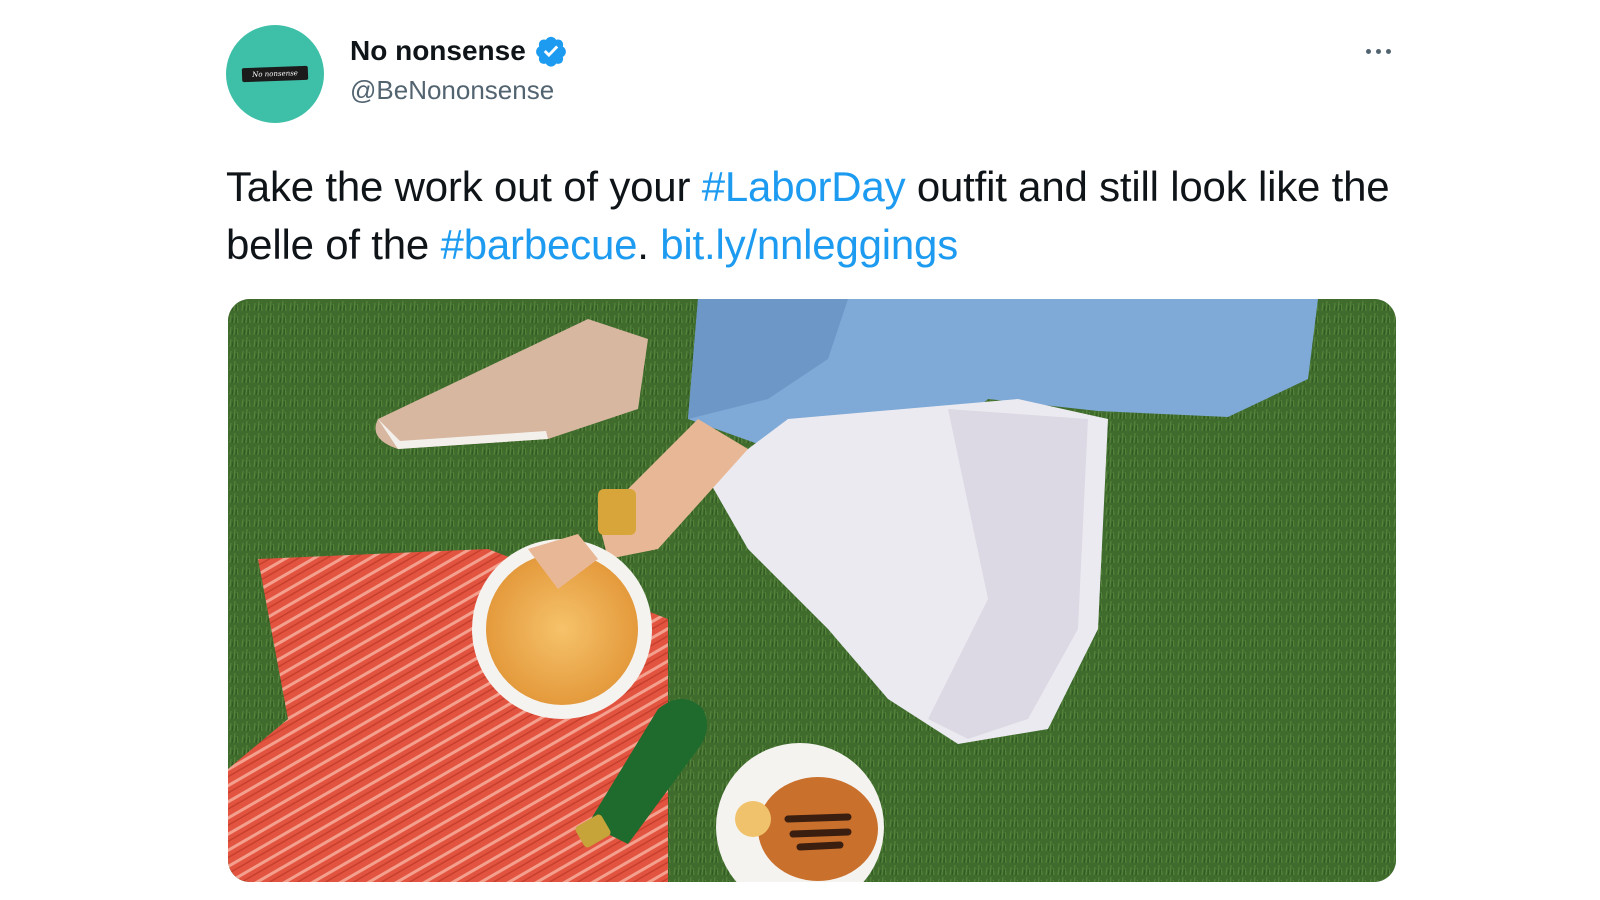 The width and height of the screenshot is (1600, 900). What do you see at coordinates (649, 244) in the screenshot?
I see `tweet-text-segment: .` at bounding box center [649, 244].